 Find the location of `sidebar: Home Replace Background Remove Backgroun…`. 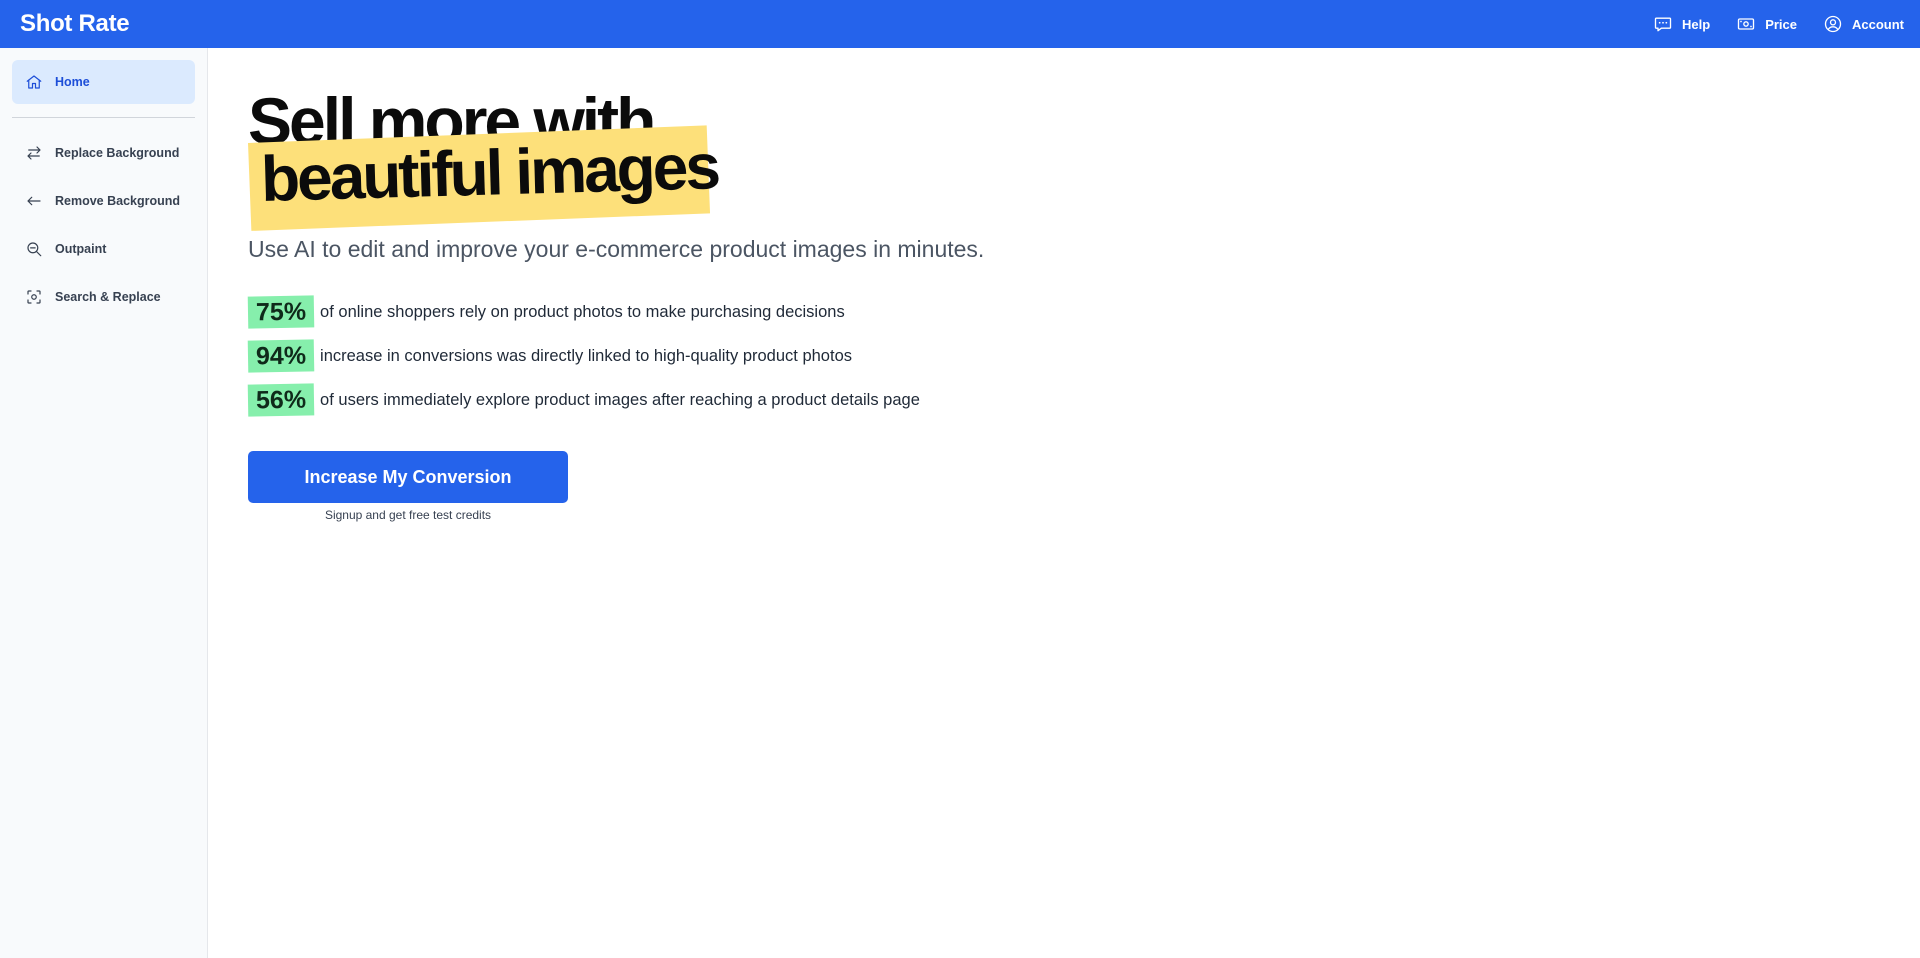

sidebar: Home Replace Background Remove Backgroun… is located at coordinates (104, 503).